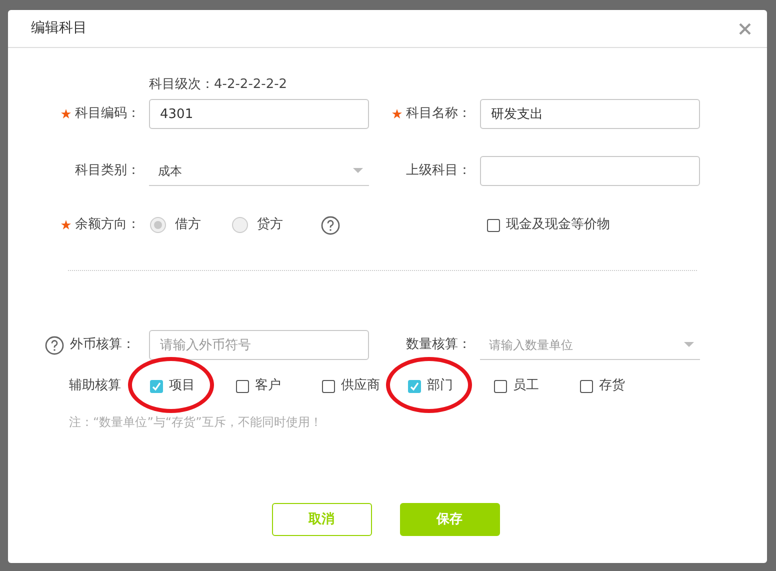  Describe the element at coordinates (195, 422) in the screenshot. I see `note-text: 注：“数量单位”与“存货”互斥，不能同时使用！` at that location.